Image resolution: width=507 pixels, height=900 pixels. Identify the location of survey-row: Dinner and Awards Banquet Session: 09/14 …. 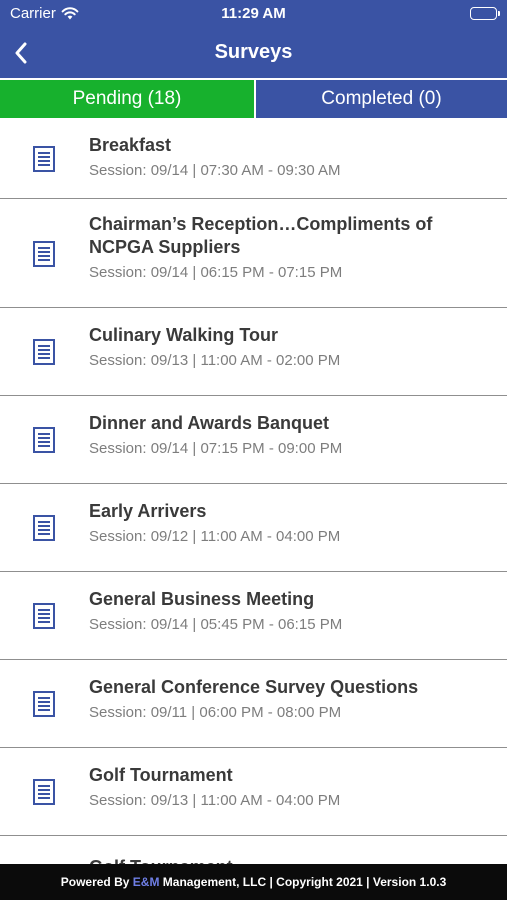
(253, 440).